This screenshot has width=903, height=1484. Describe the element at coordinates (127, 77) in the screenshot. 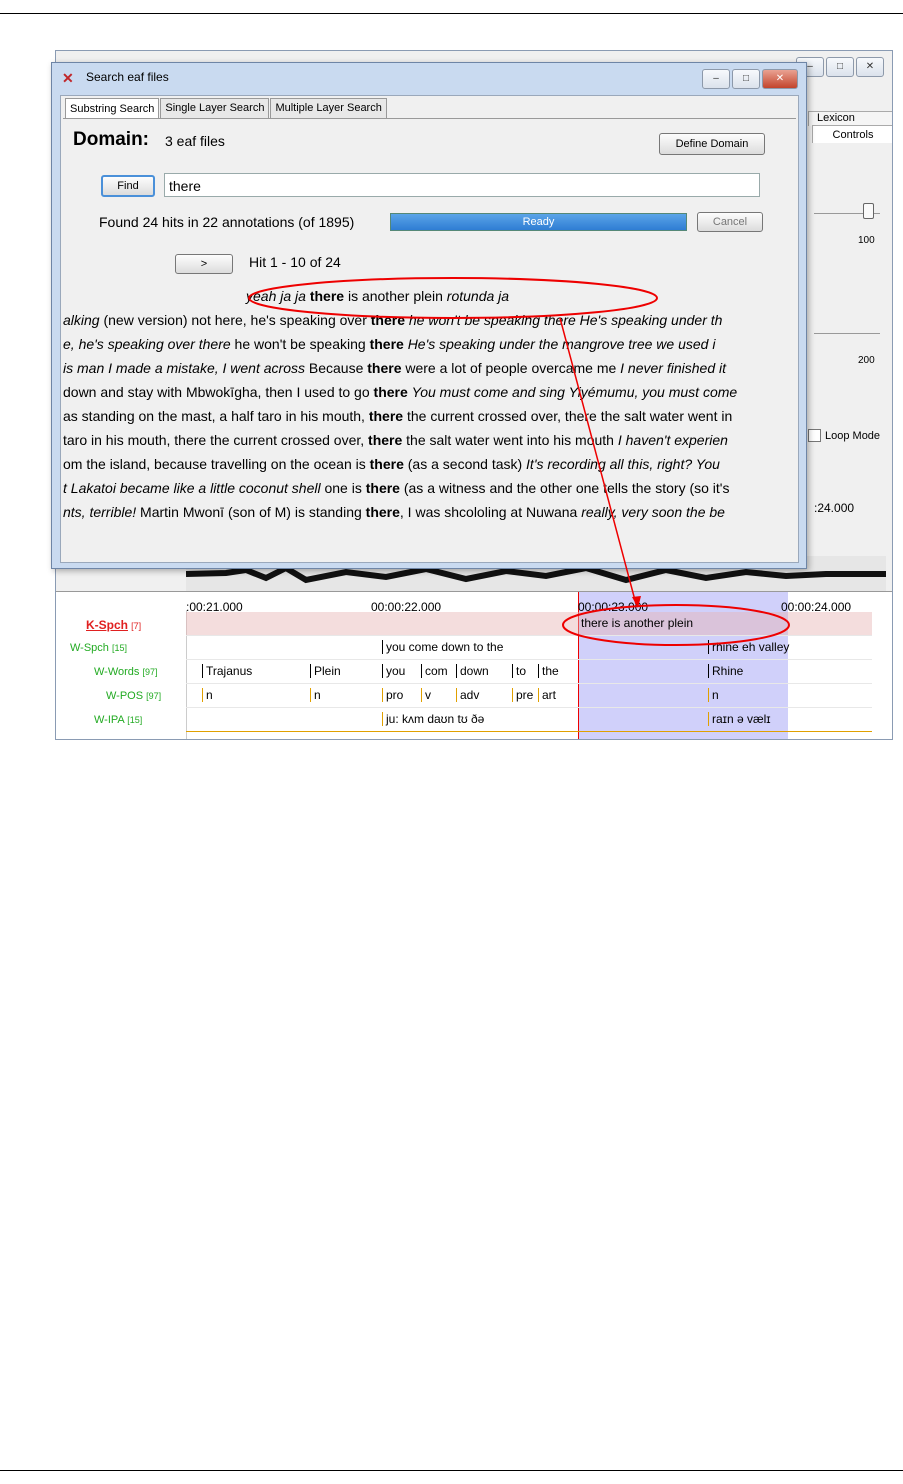

I see `dialog-title: Search eaf files` at that location.